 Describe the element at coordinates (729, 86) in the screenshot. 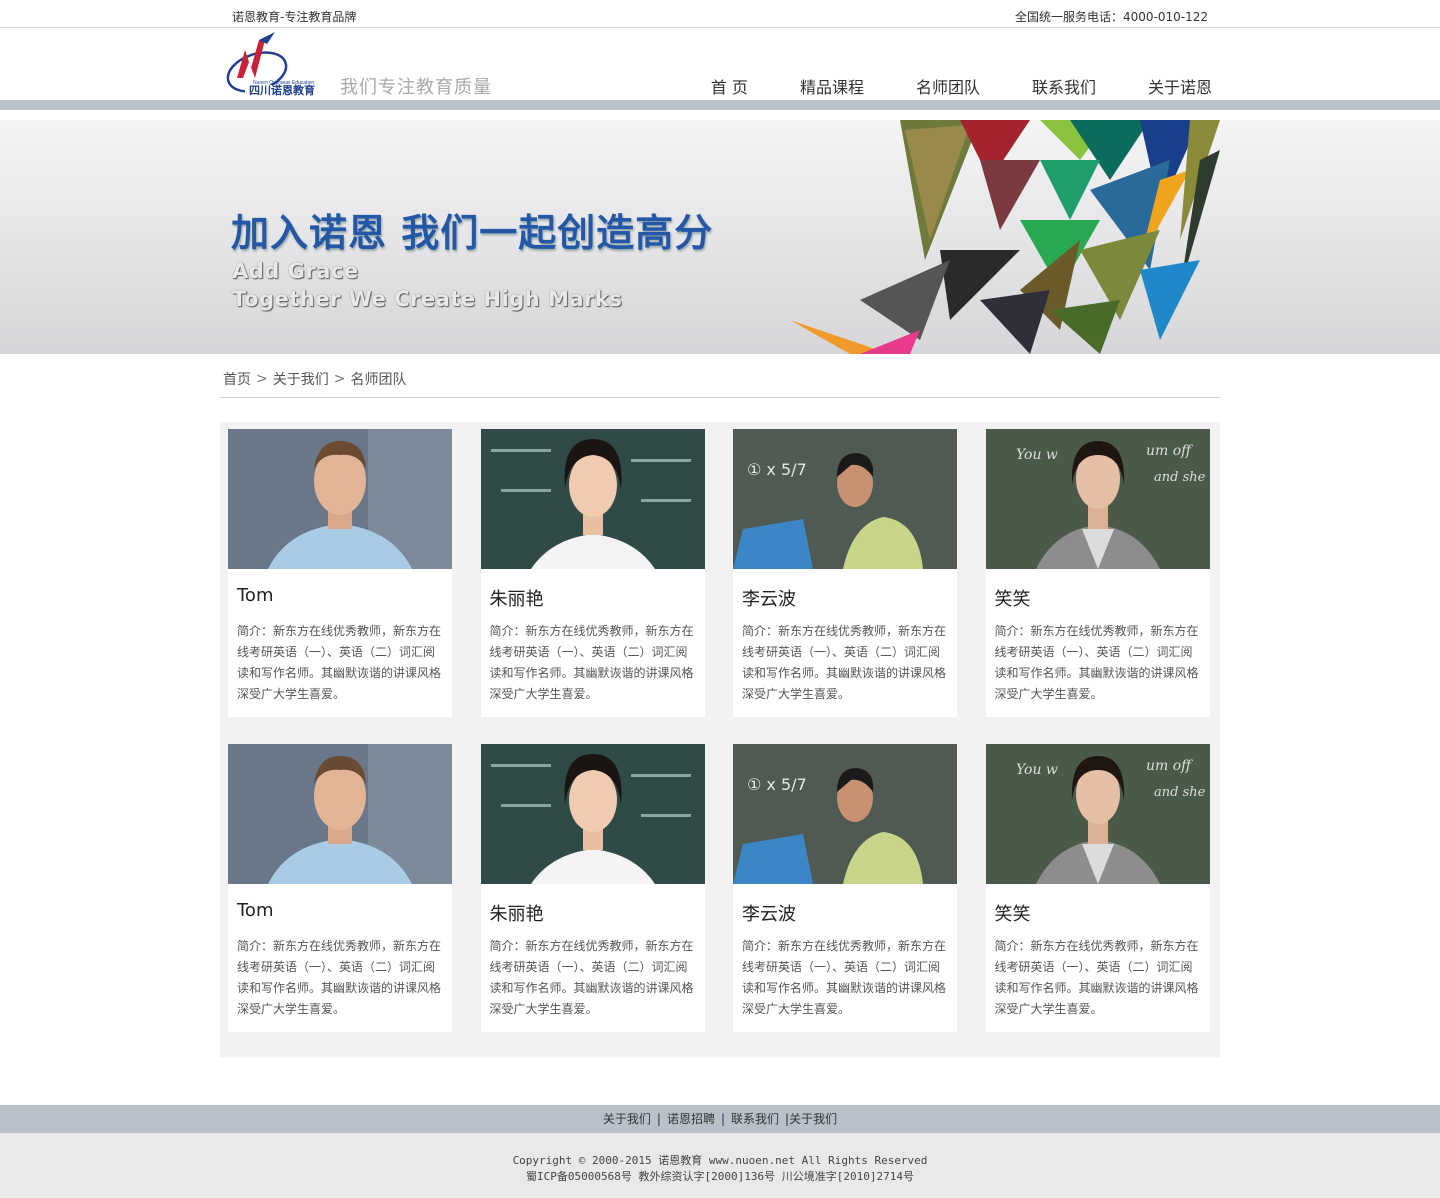

I see `nav-home: 首 页` at that location.